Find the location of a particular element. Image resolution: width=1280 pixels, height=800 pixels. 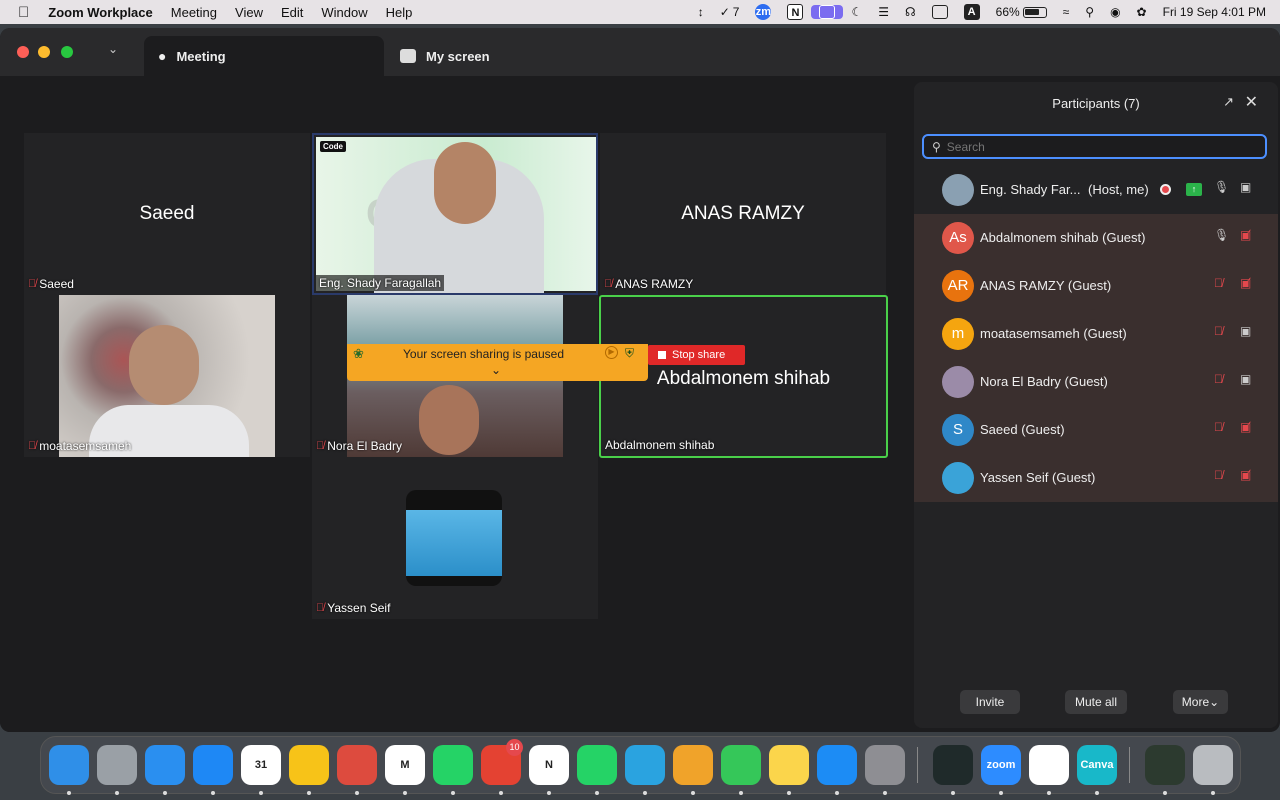

display-icon is located at coordinates (940, 12).